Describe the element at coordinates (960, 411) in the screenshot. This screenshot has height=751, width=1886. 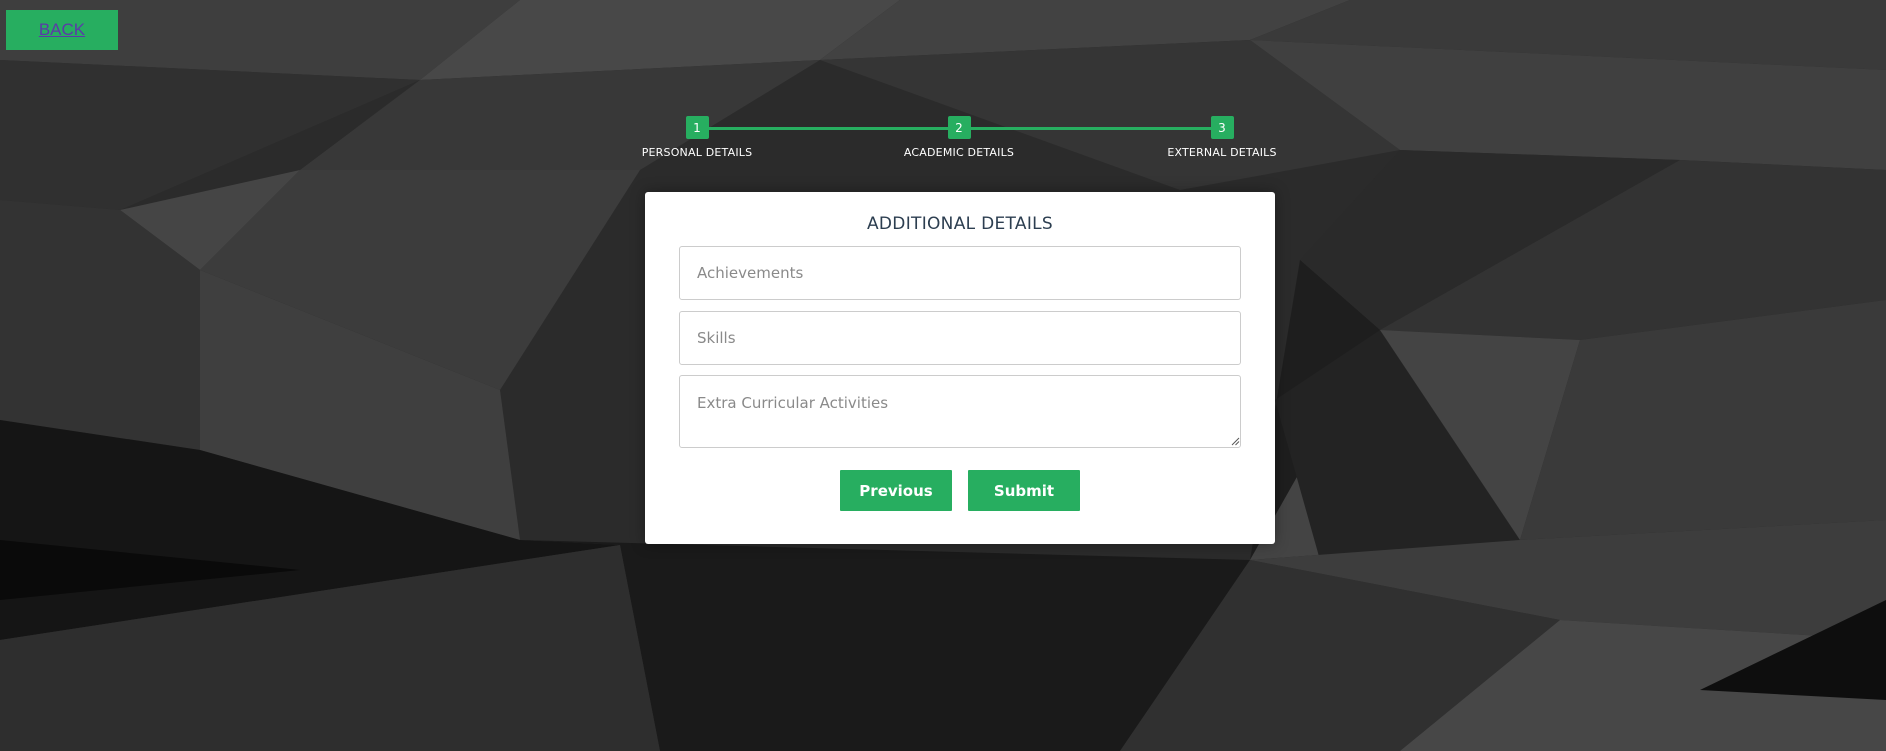
I see `extra-curricular-textarea` at that location.